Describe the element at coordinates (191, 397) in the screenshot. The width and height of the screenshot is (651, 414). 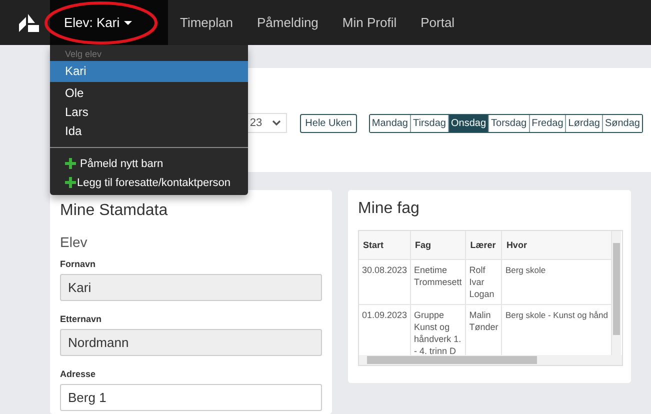
I see `input-field: Berg 1` at that location.